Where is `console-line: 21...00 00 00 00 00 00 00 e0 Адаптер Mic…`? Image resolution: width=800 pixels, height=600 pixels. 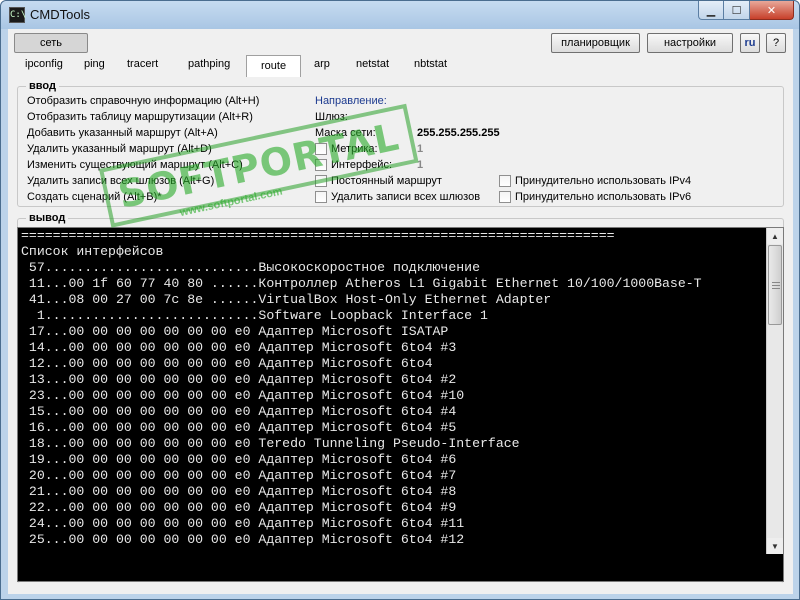 console-line: 21...00 00 00 00 00 00 00 e0 Адаптер Mic… is located at coordinates (239, 491).